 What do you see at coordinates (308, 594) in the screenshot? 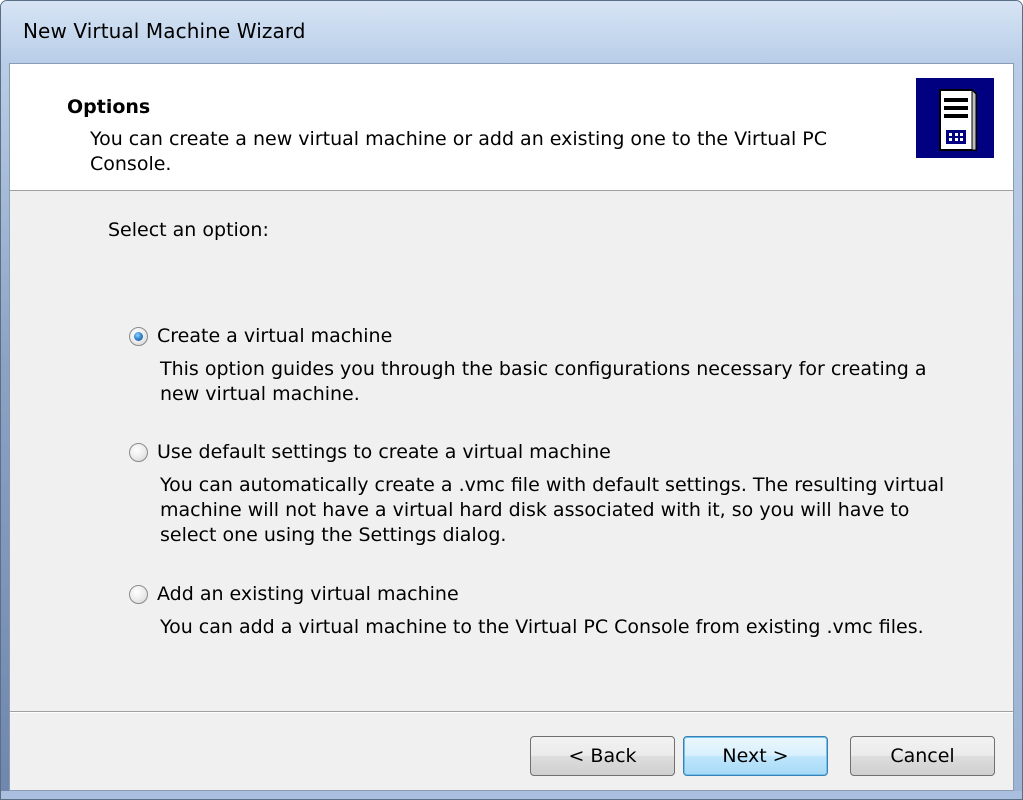
I see `option-add-existing-label: Add an existing virtual machine` at bounding box center [308, 594].